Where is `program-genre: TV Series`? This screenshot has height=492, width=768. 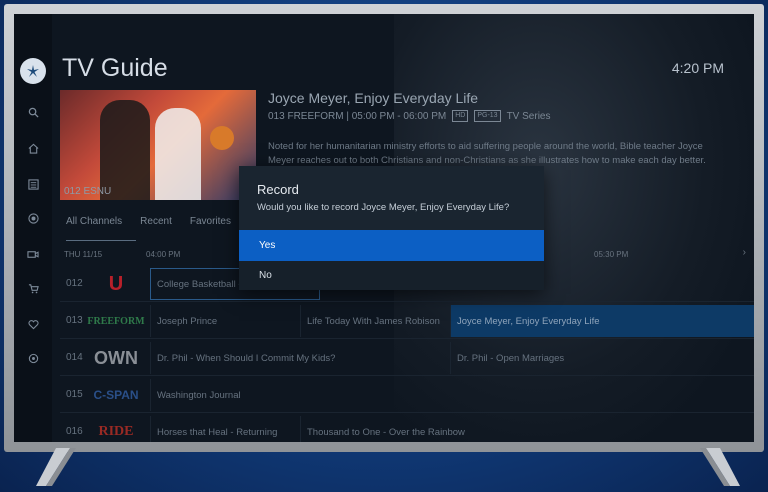 program-genre: TV Series is located at coordinates (528, 116).